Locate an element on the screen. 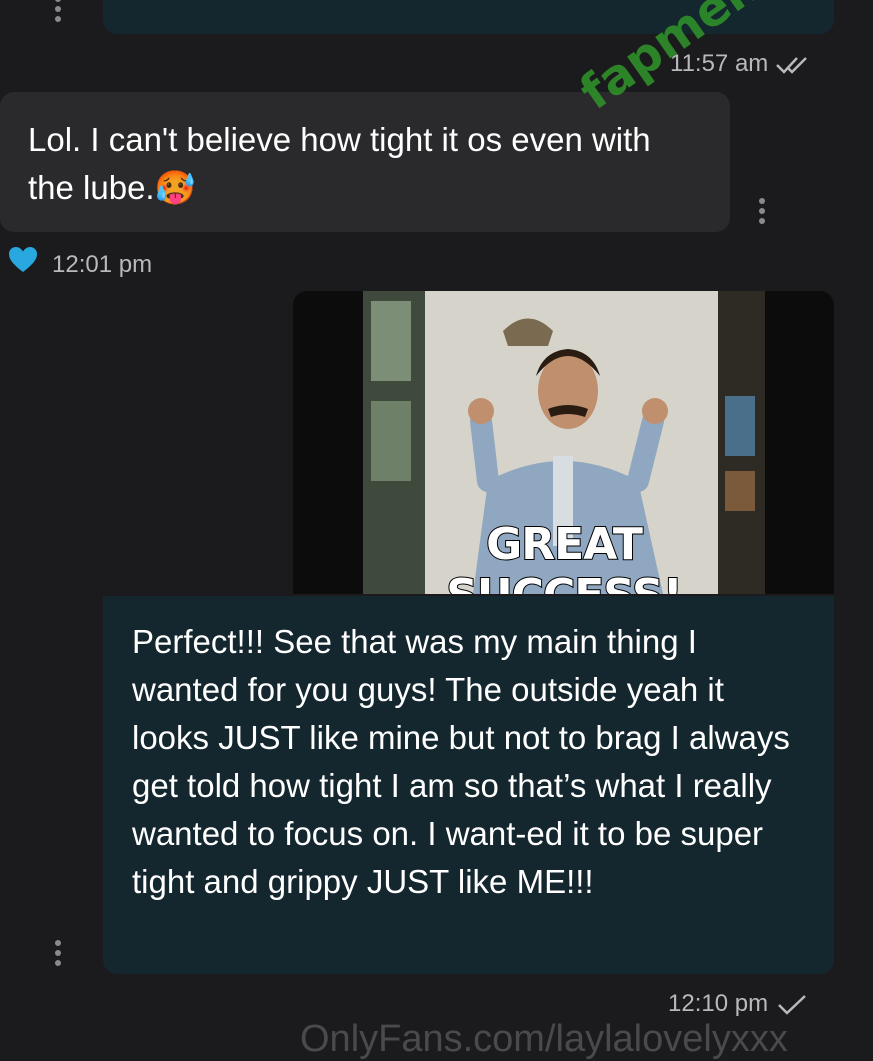 Image resolution: width=873 pixels, height=1061 pixels. message-time: 12:01 pm is located at coordinates (102, 265).